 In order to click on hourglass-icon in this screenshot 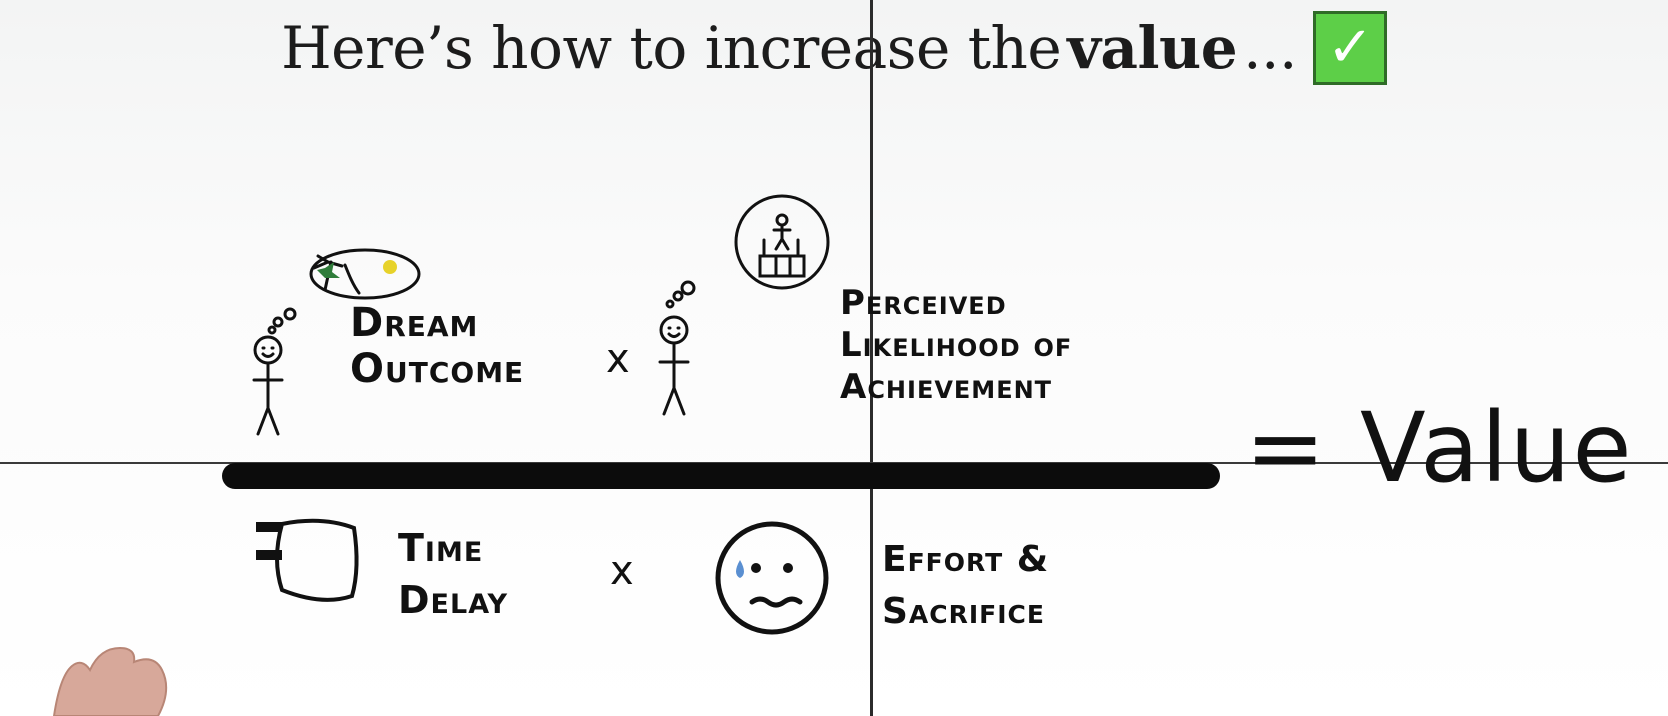, I will do `click(307, 560)`.